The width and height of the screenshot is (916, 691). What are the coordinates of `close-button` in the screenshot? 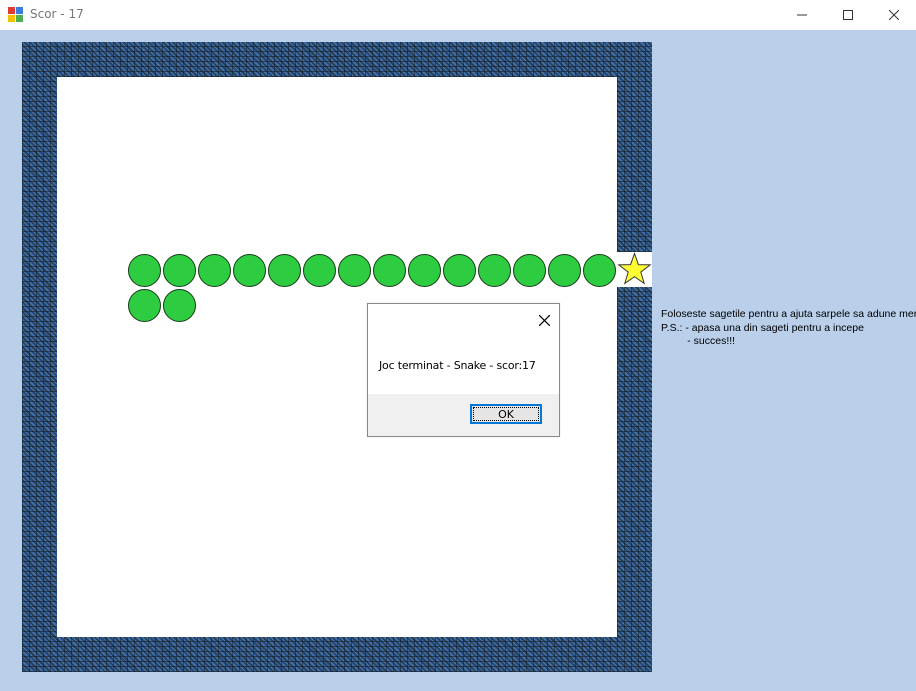 It's located at (893, 15).